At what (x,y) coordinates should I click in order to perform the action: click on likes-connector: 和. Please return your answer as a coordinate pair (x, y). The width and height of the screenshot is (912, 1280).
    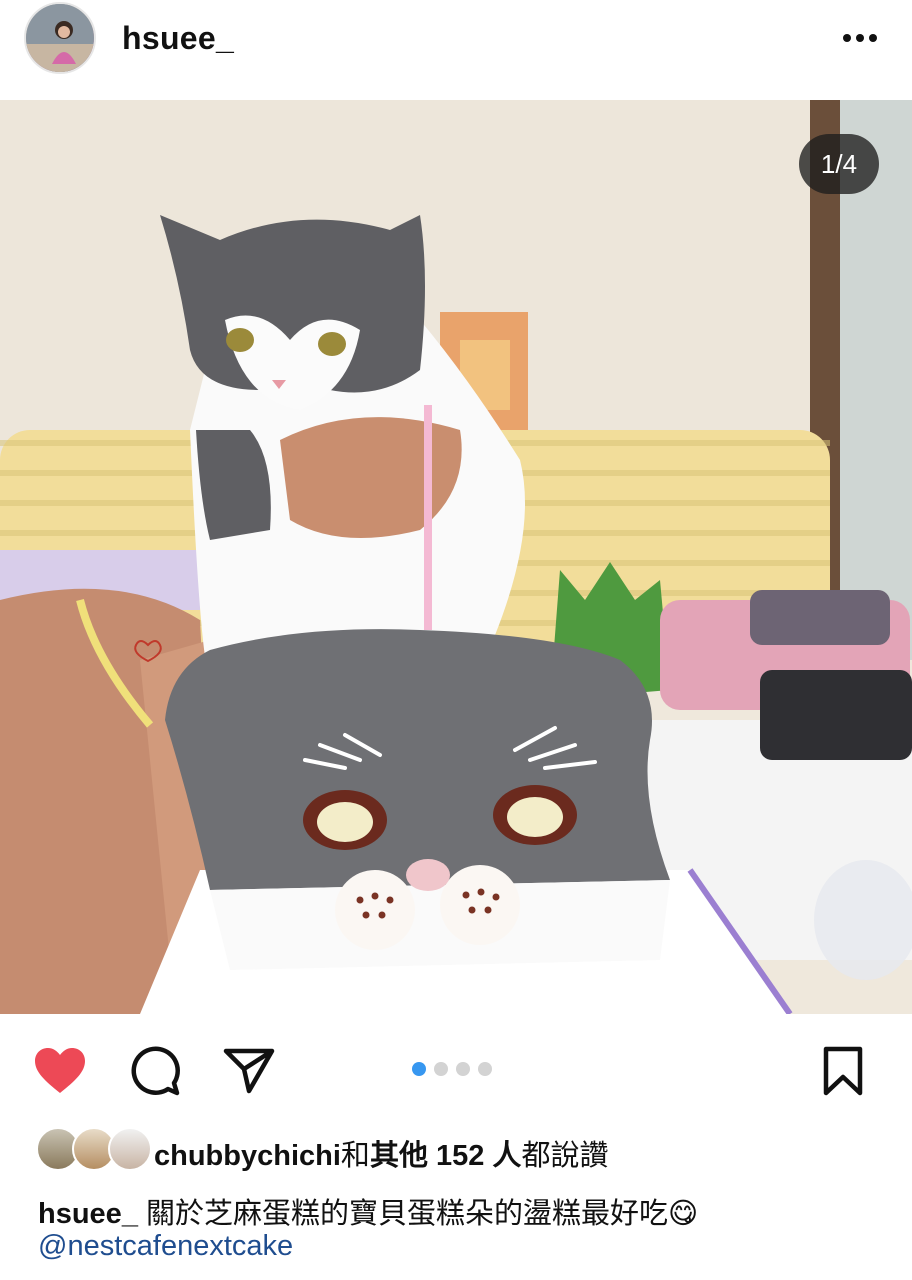
    Looking at the image, I should click on (355, 1156).